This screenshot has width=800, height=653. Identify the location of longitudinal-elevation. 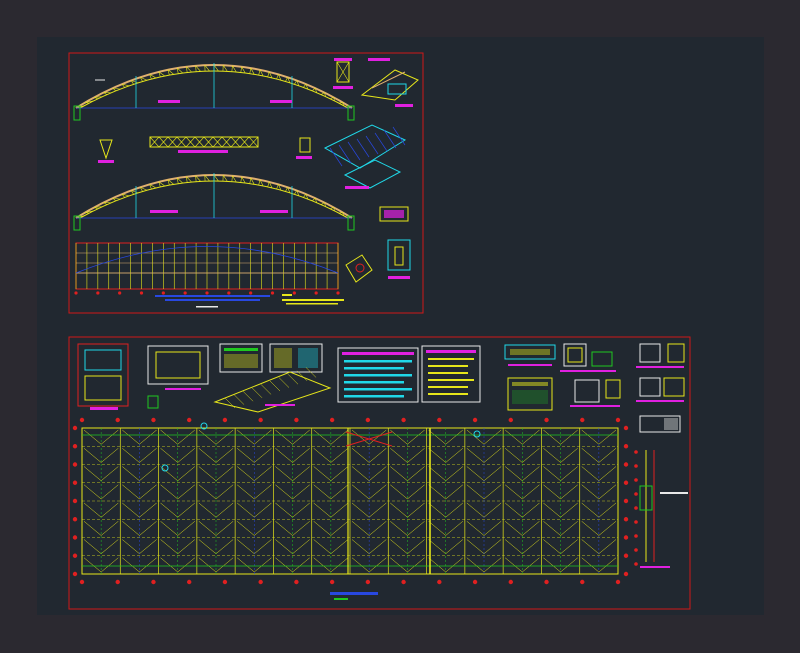
(207, 268).